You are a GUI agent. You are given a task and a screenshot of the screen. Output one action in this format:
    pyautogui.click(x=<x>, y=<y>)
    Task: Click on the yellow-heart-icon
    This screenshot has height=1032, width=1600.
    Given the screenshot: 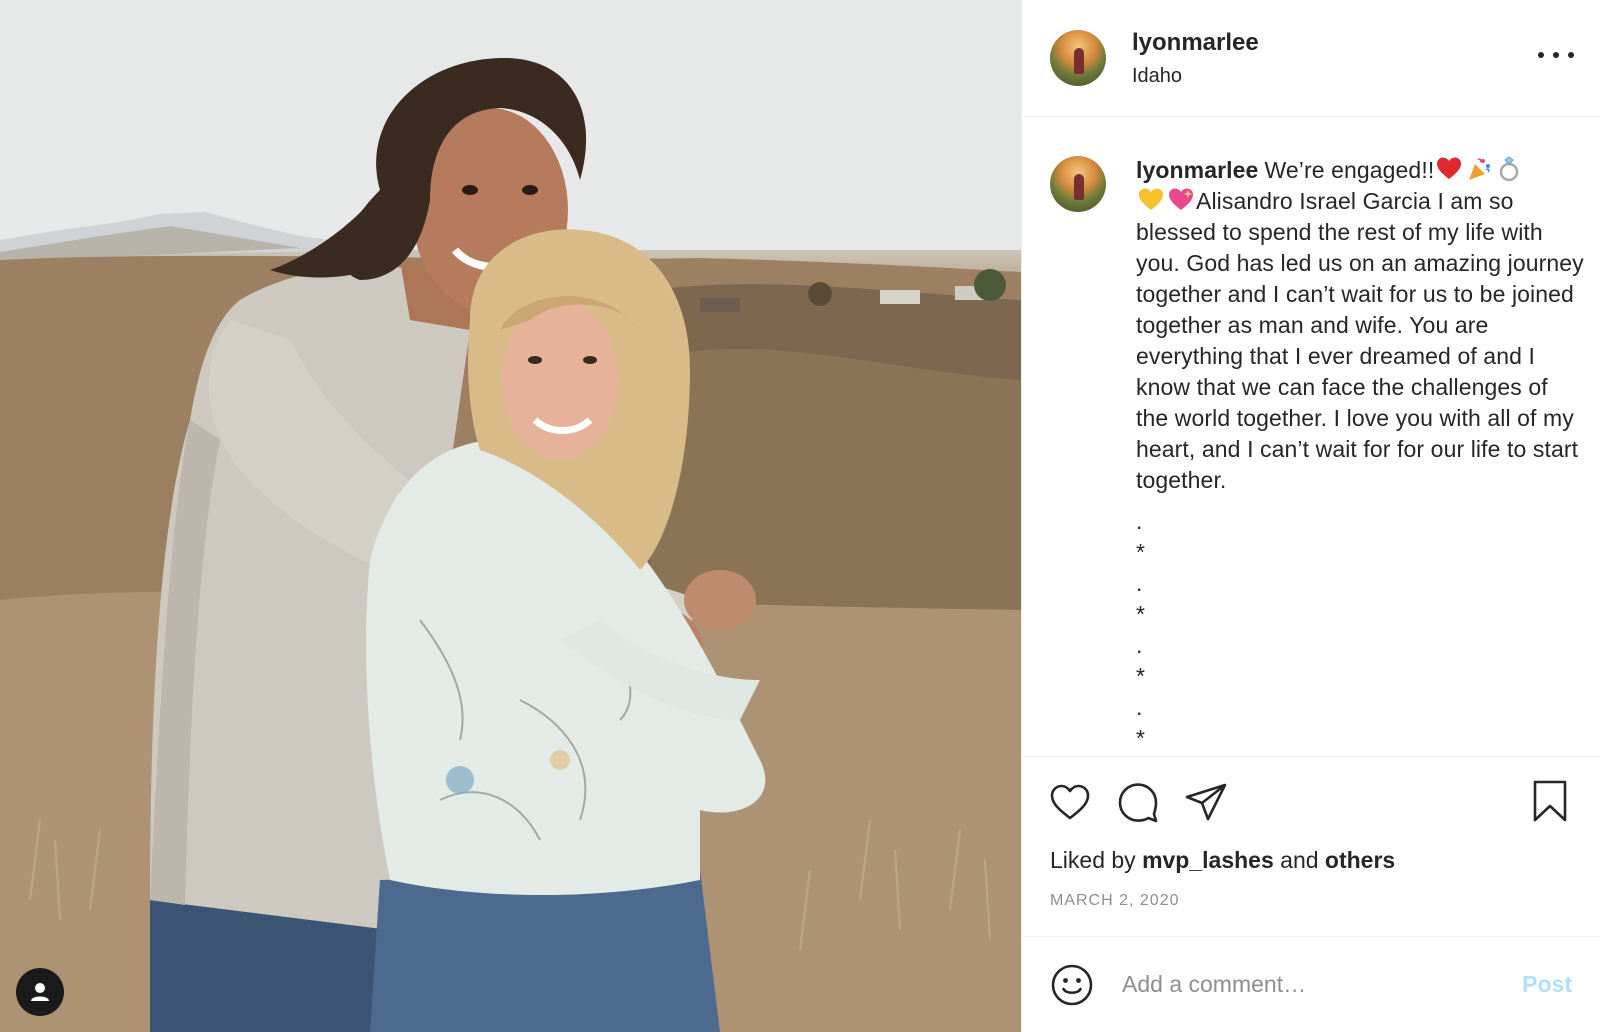 What is the action you would take?
    pyautogui.click(x=1151, y=199)
    